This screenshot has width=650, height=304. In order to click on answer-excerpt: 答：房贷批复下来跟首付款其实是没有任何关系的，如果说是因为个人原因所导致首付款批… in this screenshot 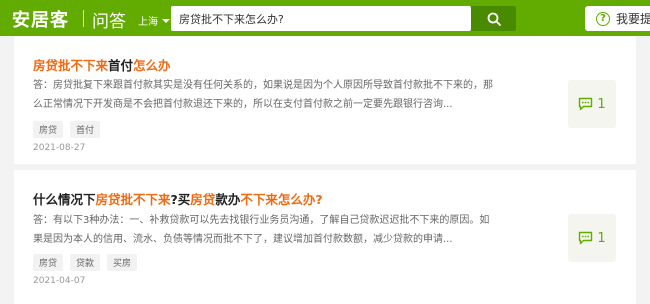, I will do `click(264, 95)`.